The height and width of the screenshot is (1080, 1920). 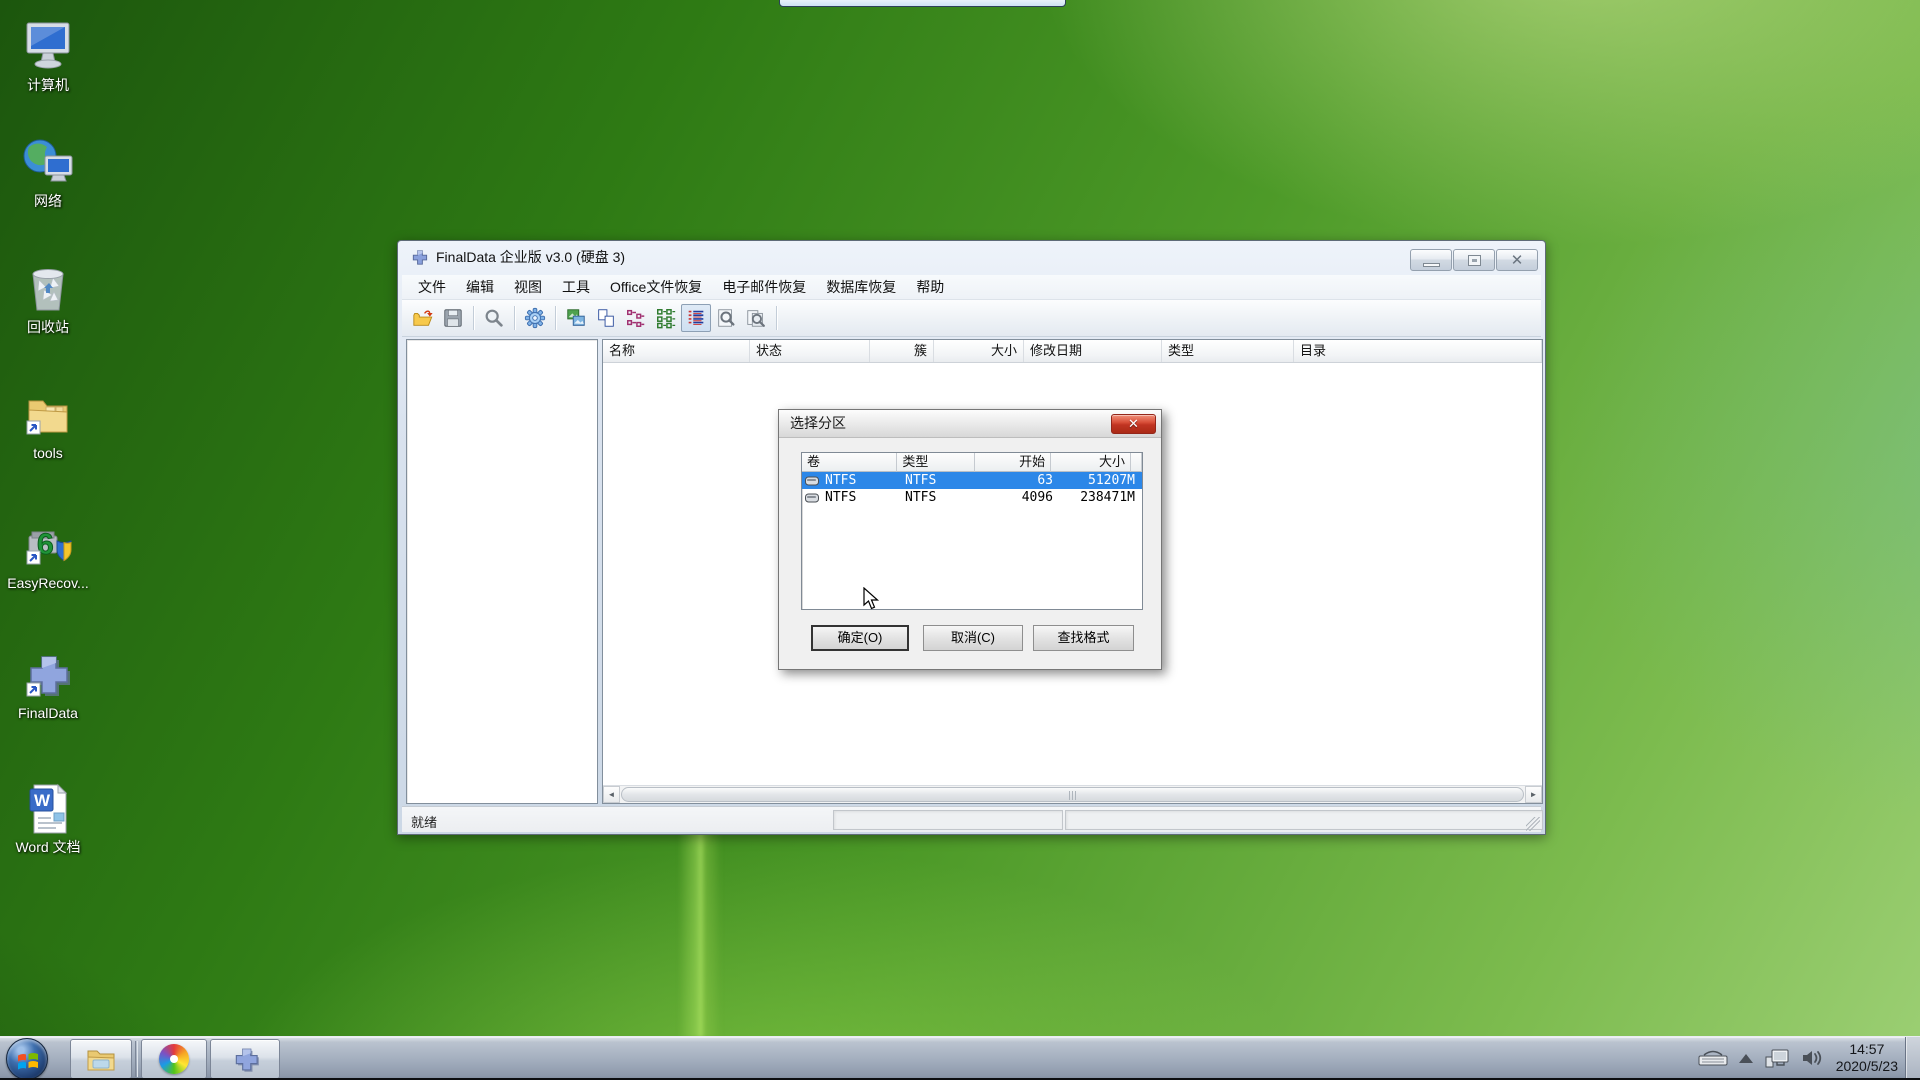 I want to click on desktop-icon-label: 计算机, so click(x=48, y=85).